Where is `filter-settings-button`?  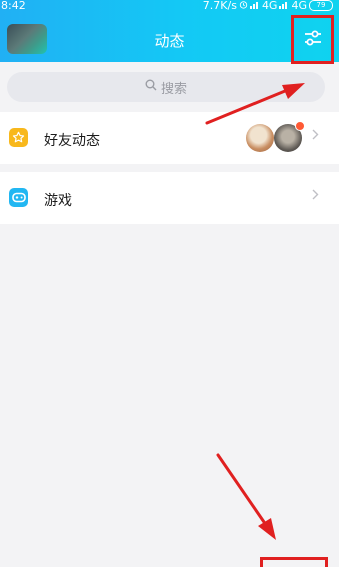 filter-settings-button is located at coordinates (312, 39).